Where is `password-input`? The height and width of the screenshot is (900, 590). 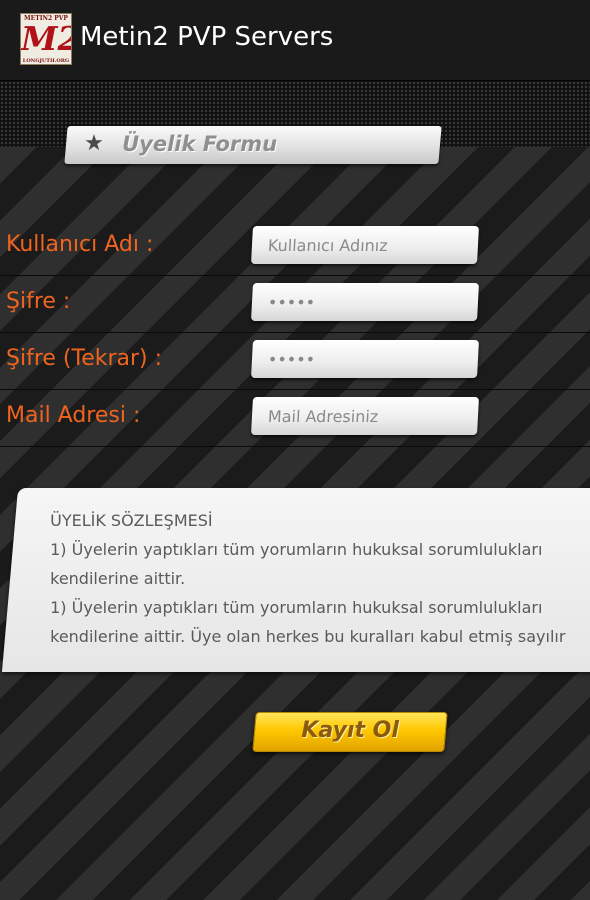
password-input is located at coordinates (365, 302).